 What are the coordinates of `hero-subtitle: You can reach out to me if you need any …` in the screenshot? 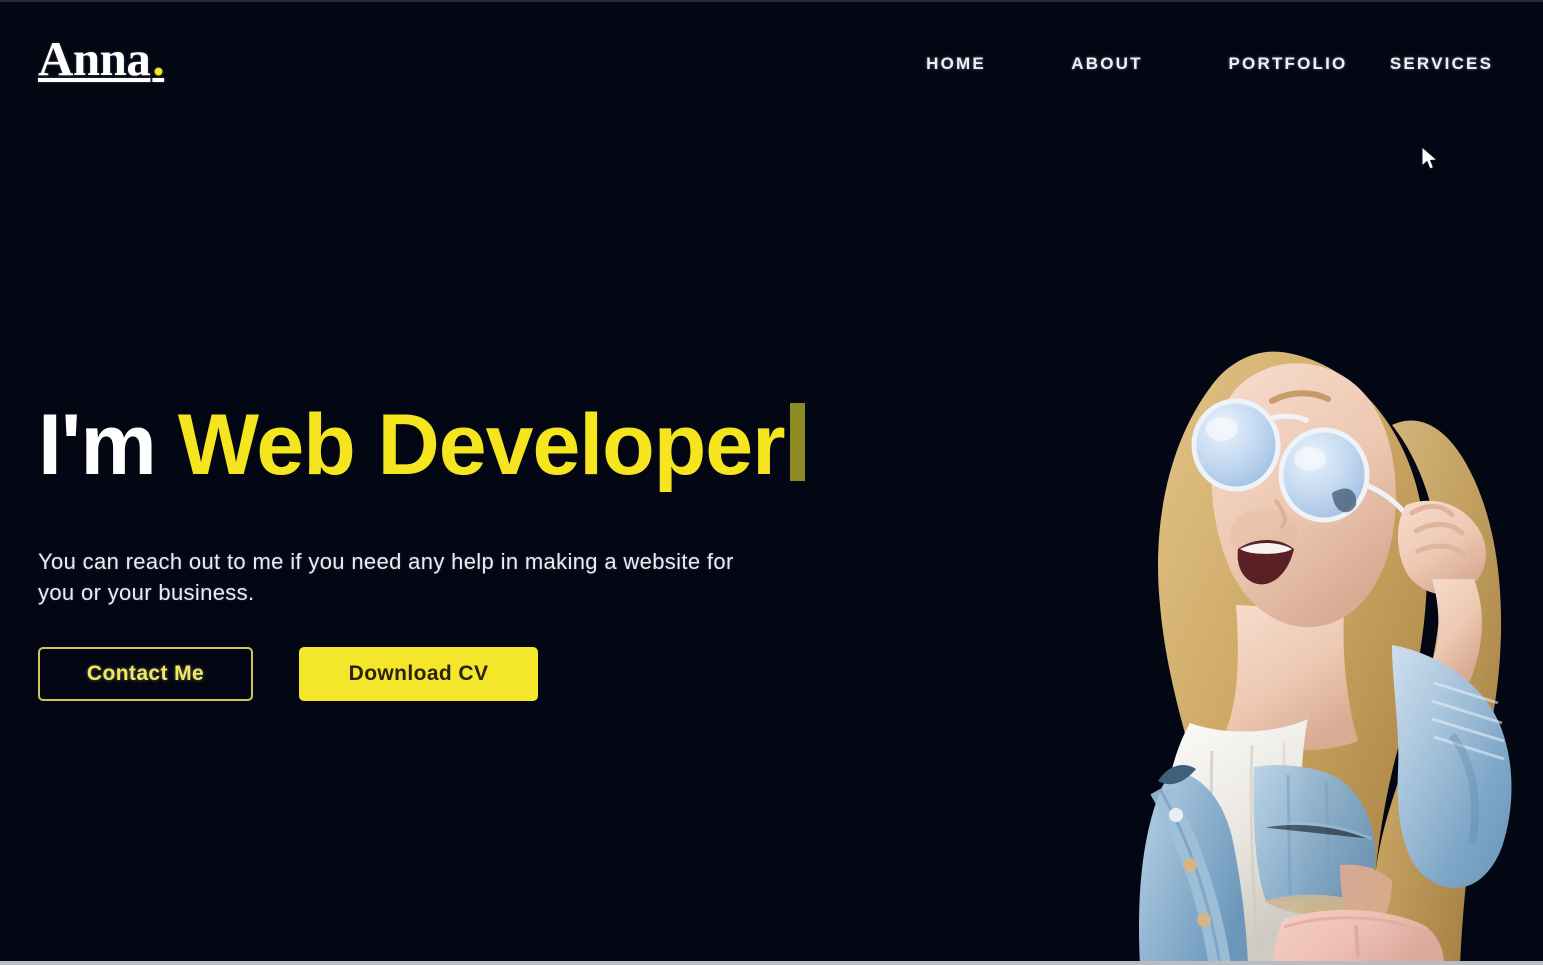 It's located at (386, 577).